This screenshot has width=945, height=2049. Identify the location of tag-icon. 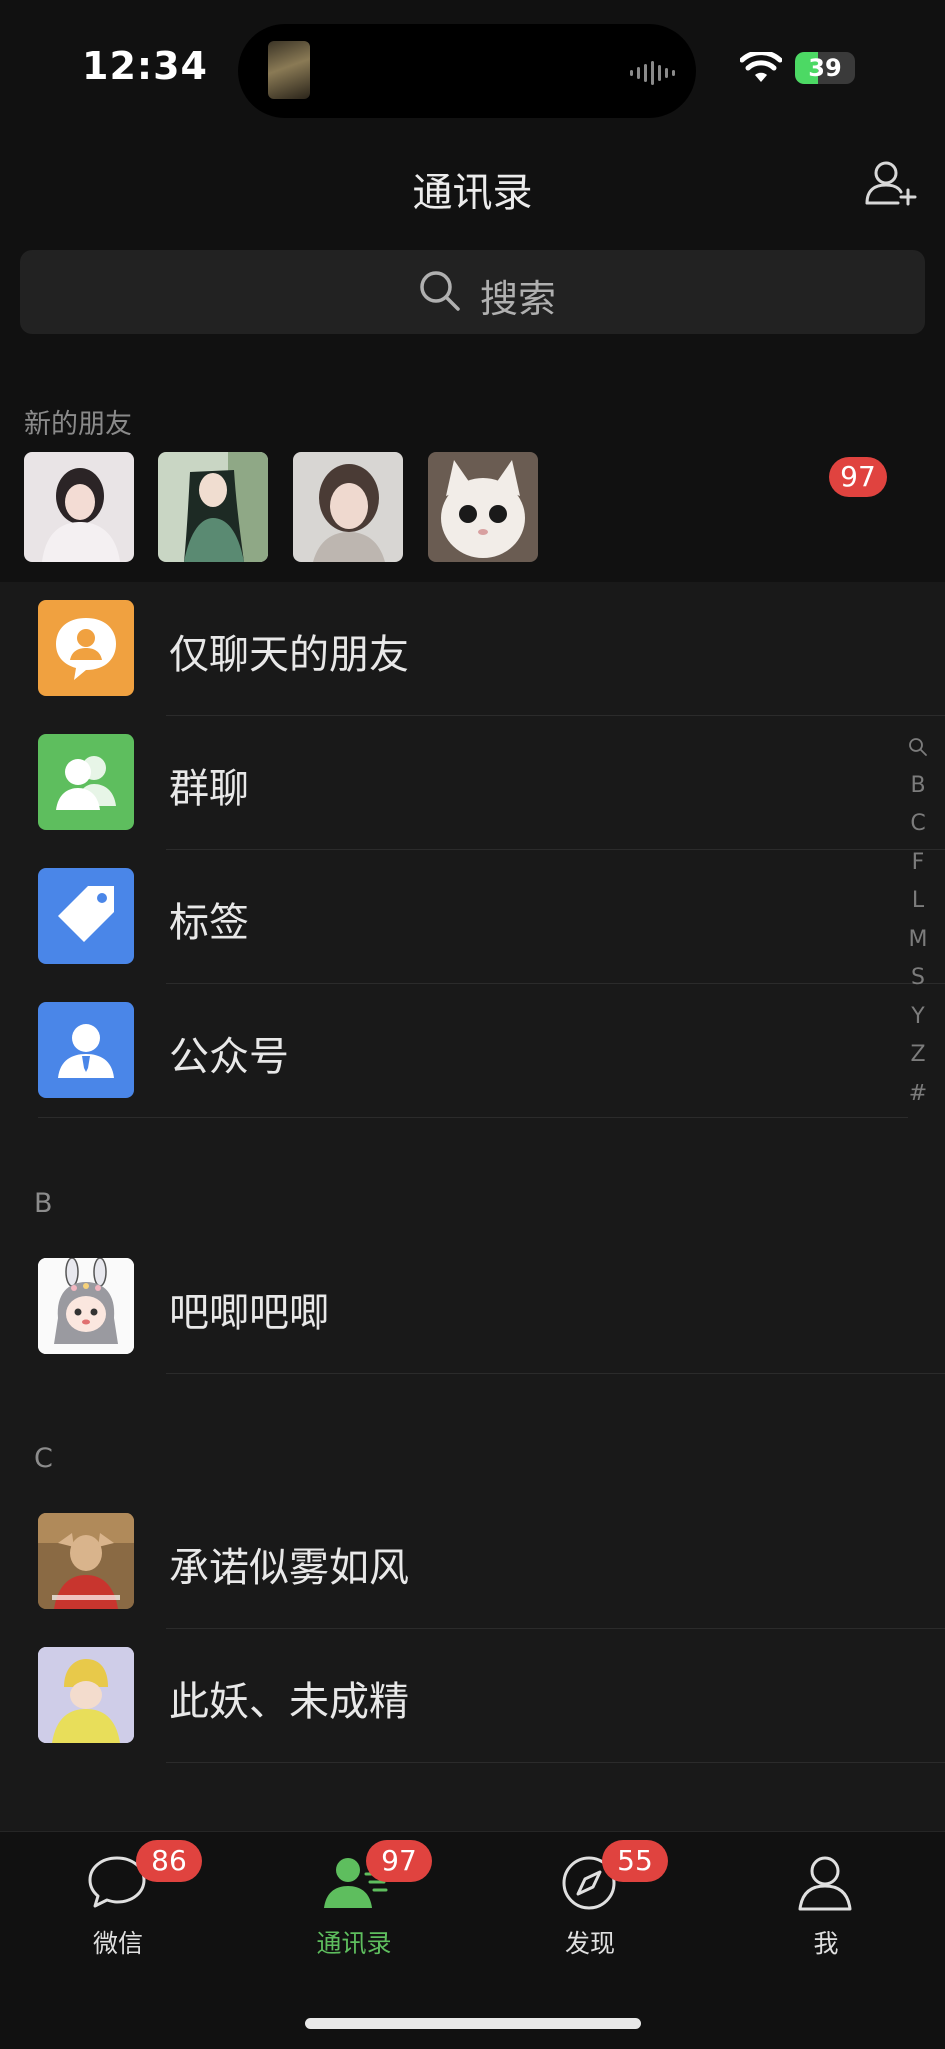
(86, 916).